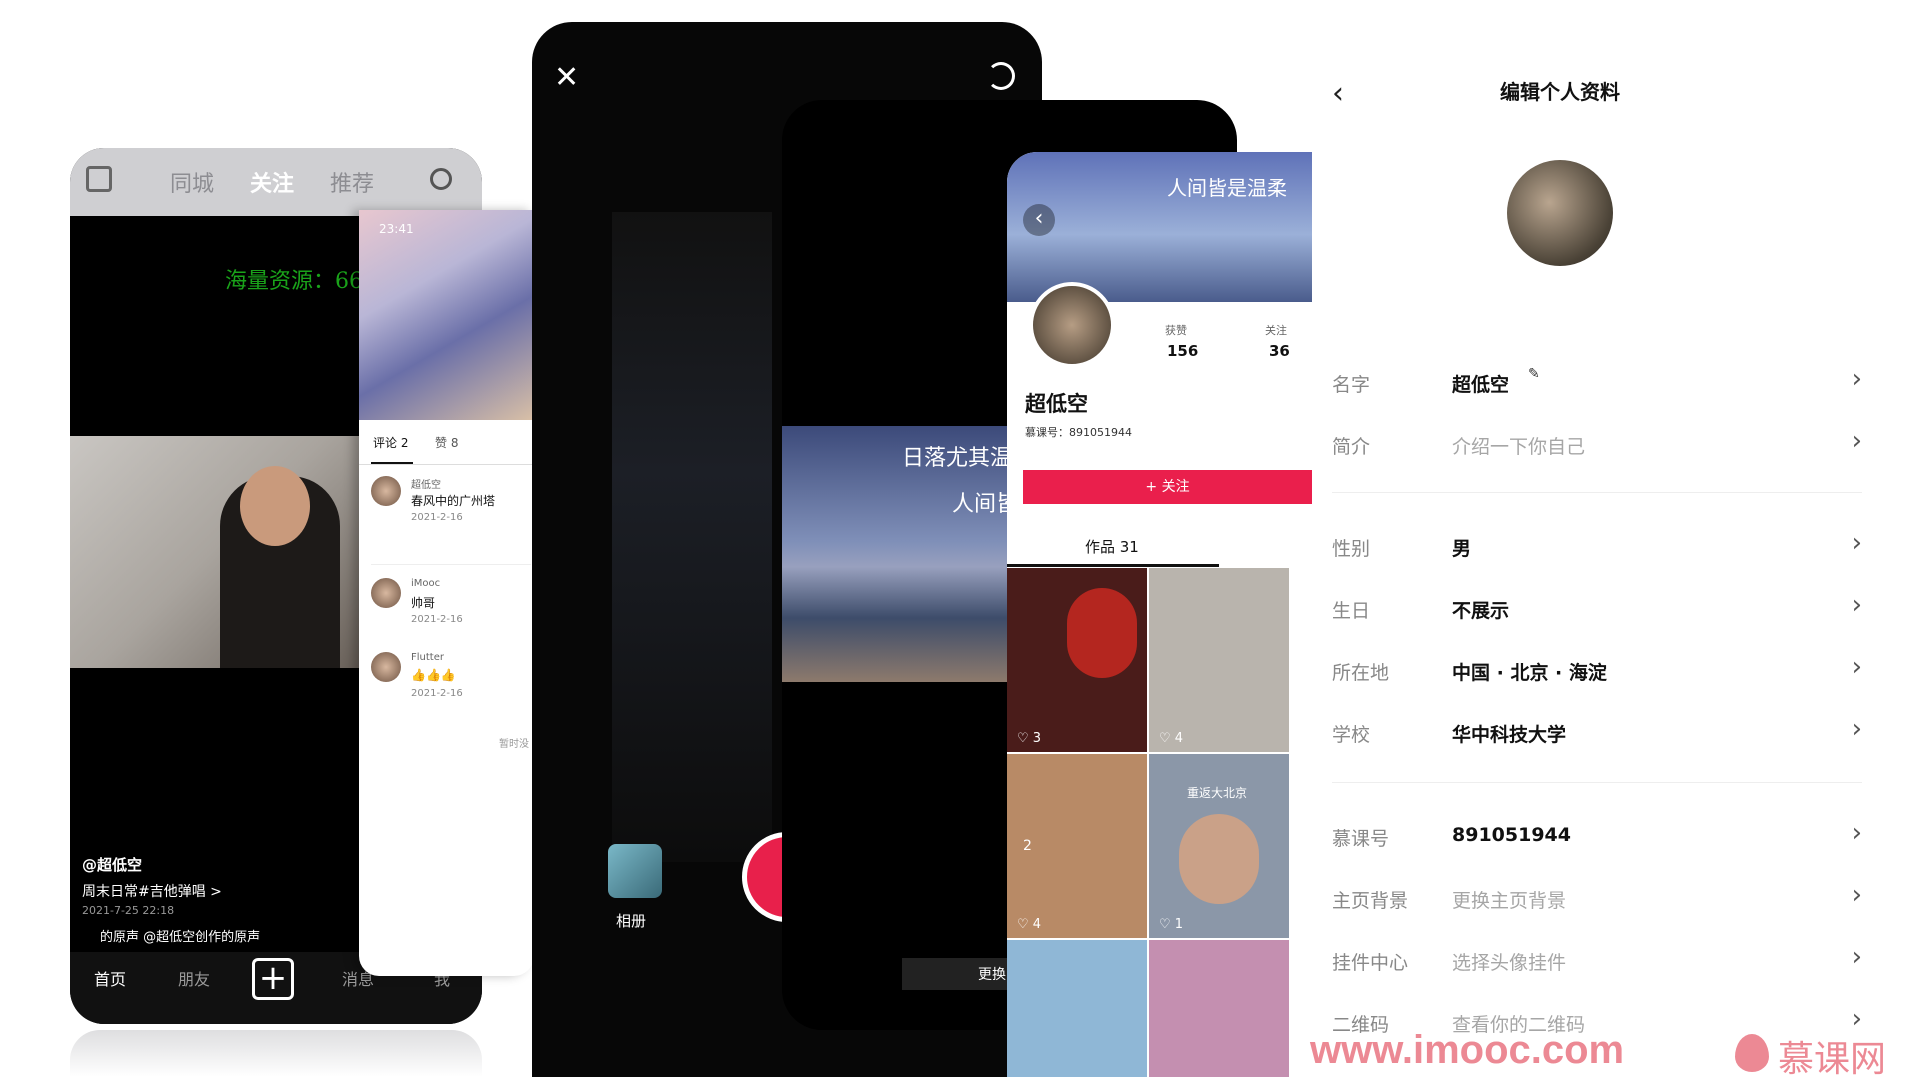 Image resolution: width=1919 pixels, height=1082 pixels. What do you see at coordinates (1534, 374) in the screenshot?
I see `edit-pencil-icon: ✎` at bounding box center [1534, 374].